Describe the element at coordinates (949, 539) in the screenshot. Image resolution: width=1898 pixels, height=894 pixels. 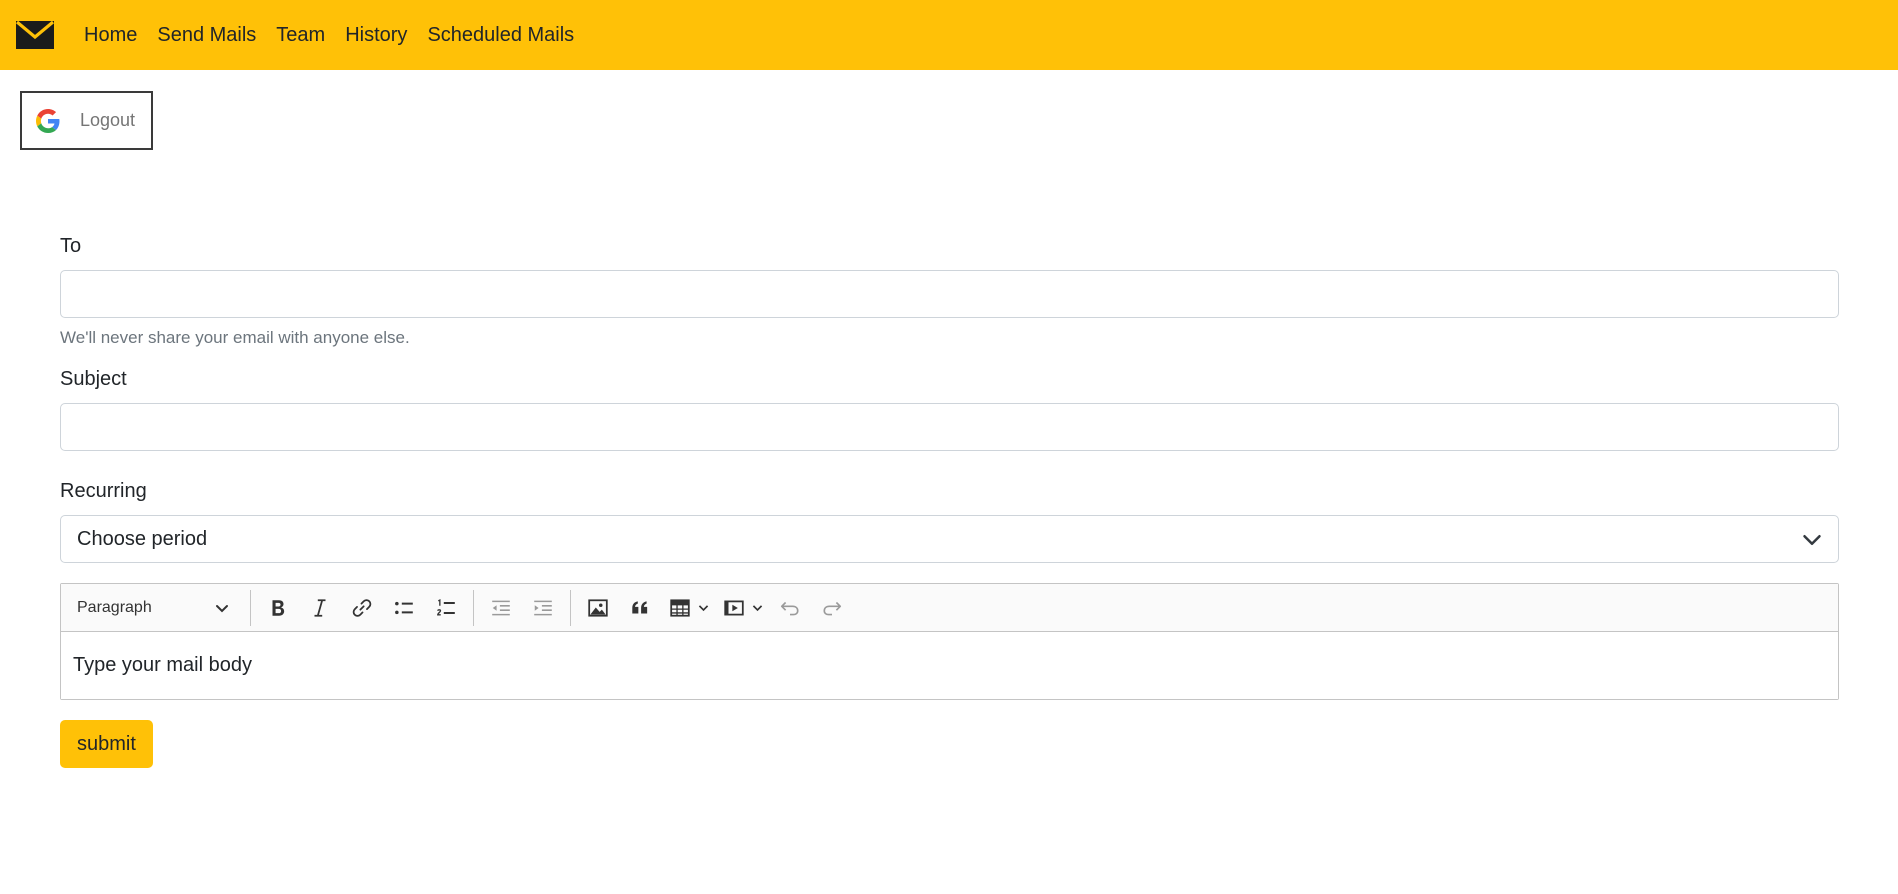
I see `recurring-select: Choose period` at that location.